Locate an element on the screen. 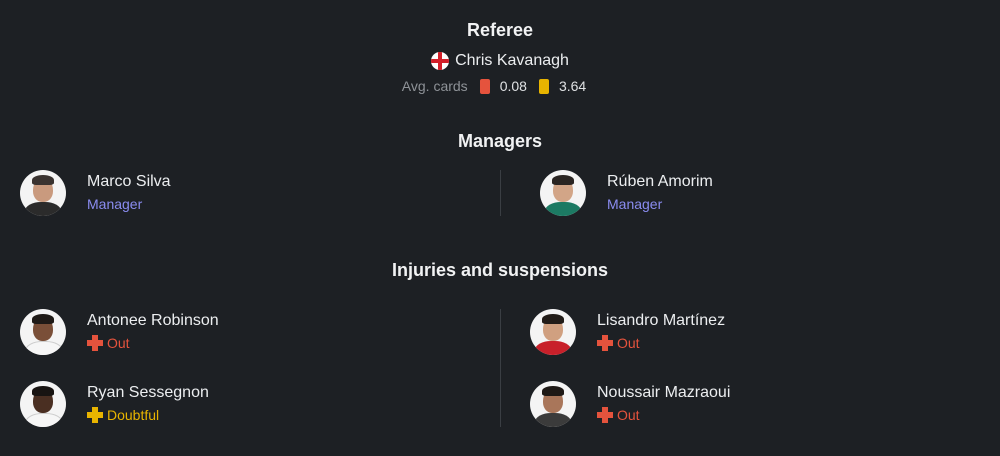 This screenshot has height=456, width=1000. avg-cards-row: Avg. cards 0.08 3.64 is located at coordinates (500, 86).